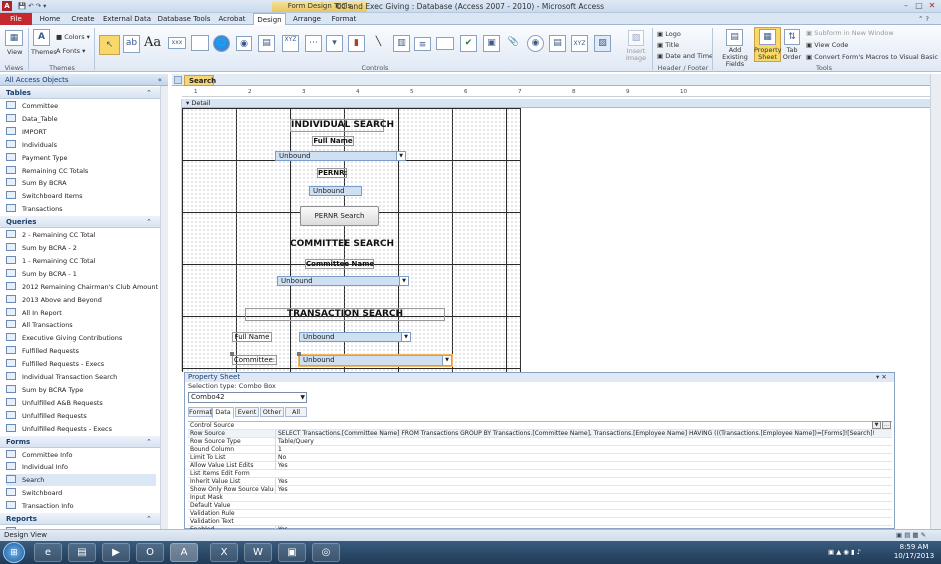  What do you see at coordinates (850, 33) in the screenshot?
I see `subform-new-window-button: ▣ Subform in New Window` at bounding box center [850, 33].